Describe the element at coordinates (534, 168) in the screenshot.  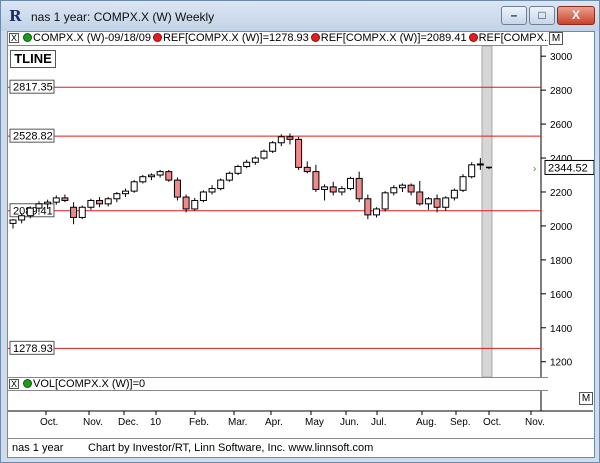
I see `last-price-arrow: ›` at that location.